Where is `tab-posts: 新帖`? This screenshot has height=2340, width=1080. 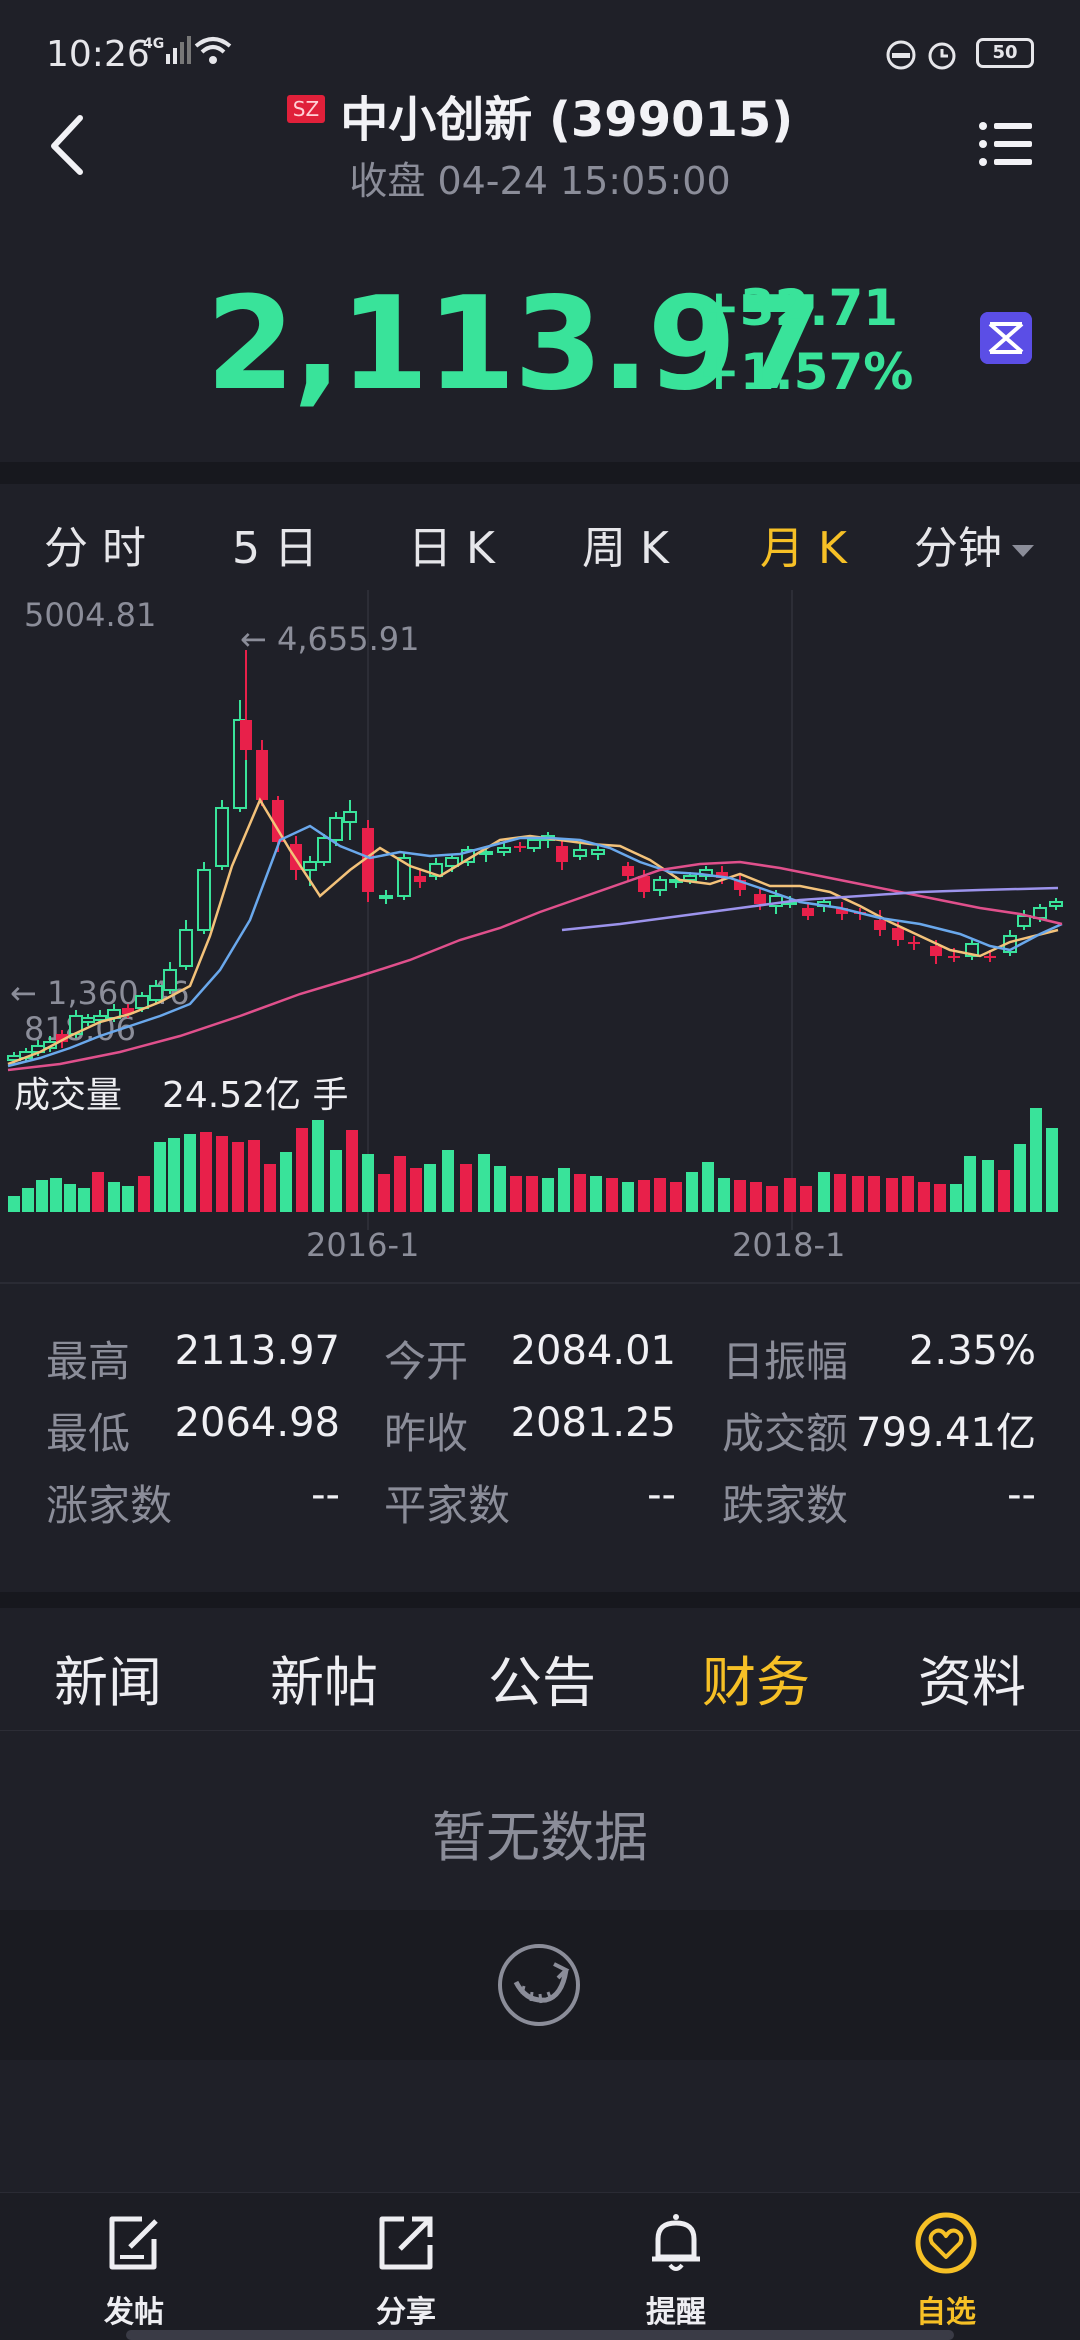
tab-posts: 新帖 is located at coordinates (324, 1677).